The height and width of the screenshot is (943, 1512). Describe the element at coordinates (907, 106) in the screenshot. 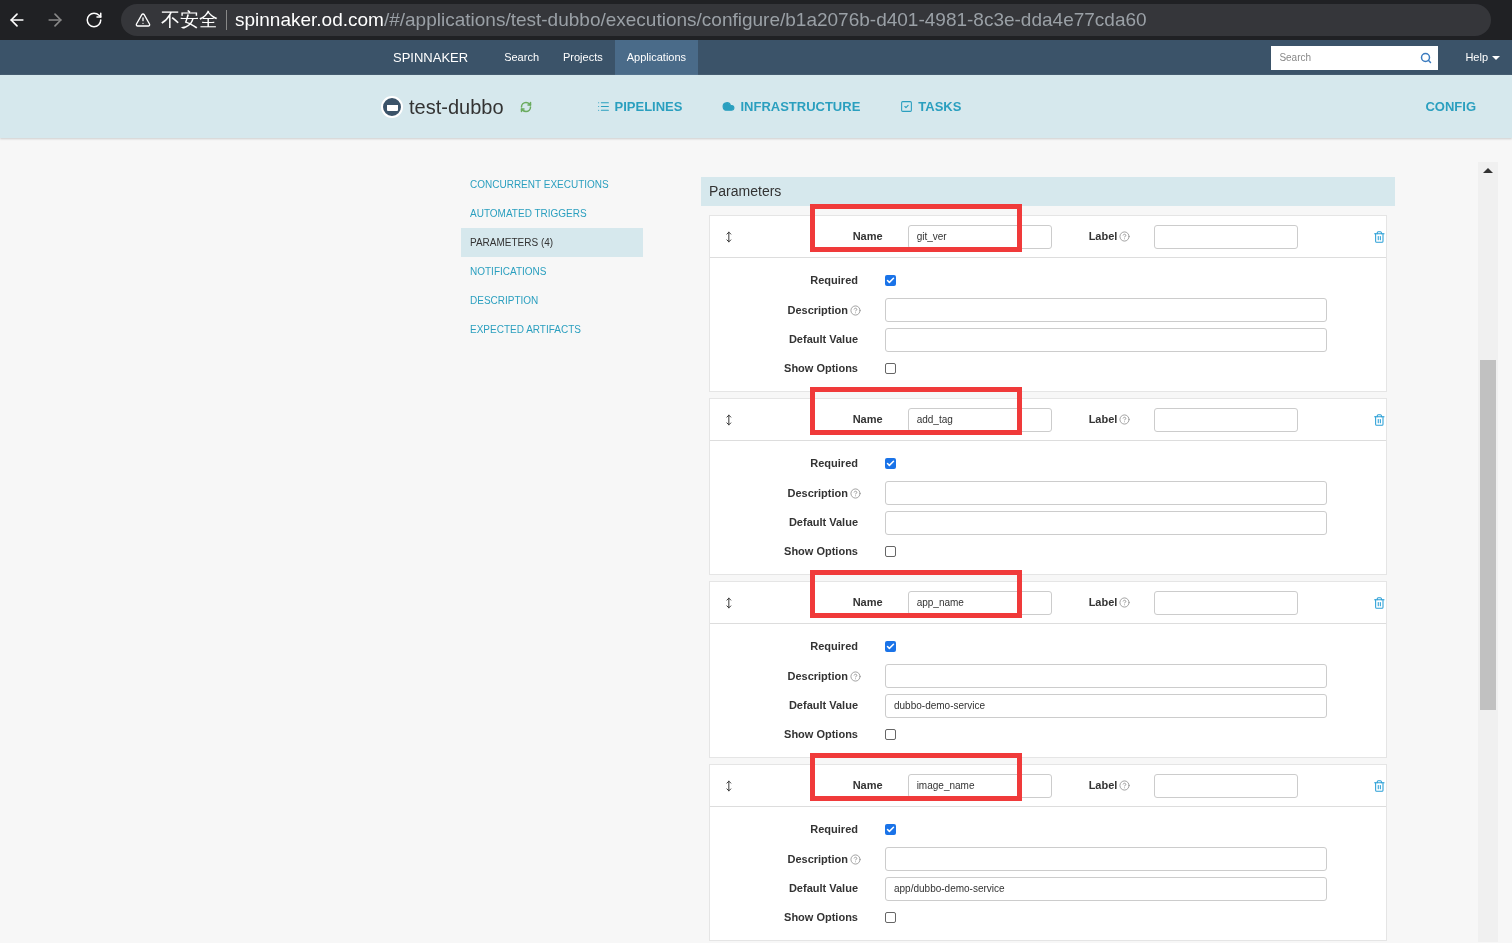

I see `checkbox-icon` at that location.